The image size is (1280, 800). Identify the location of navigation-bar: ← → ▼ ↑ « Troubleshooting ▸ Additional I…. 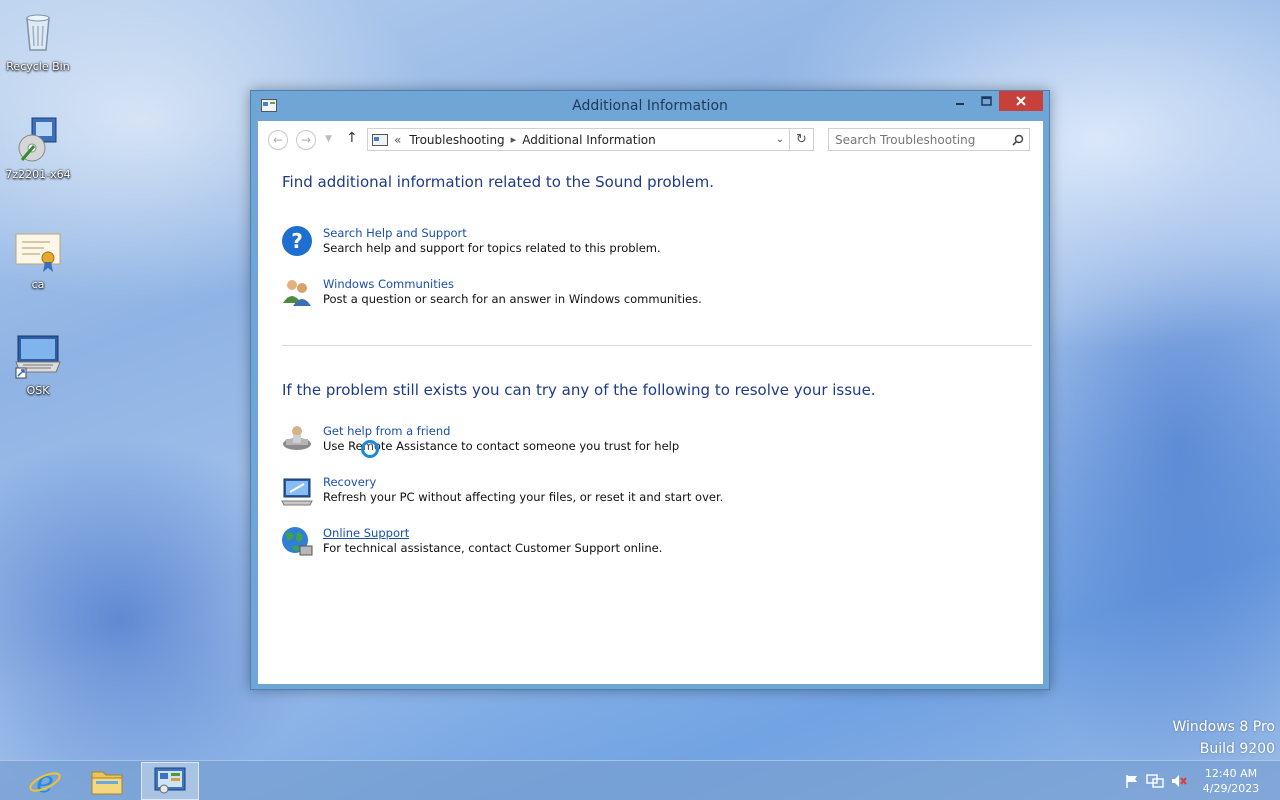
(650, 140).